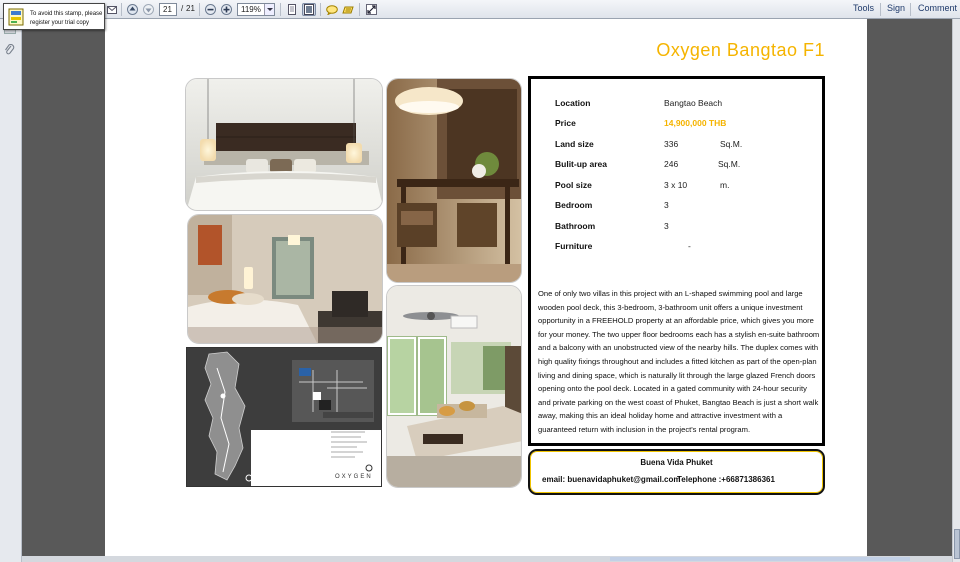 This screenshot has width=960, height=562. I want to click on comment-link: Comment, so click(937, 8).